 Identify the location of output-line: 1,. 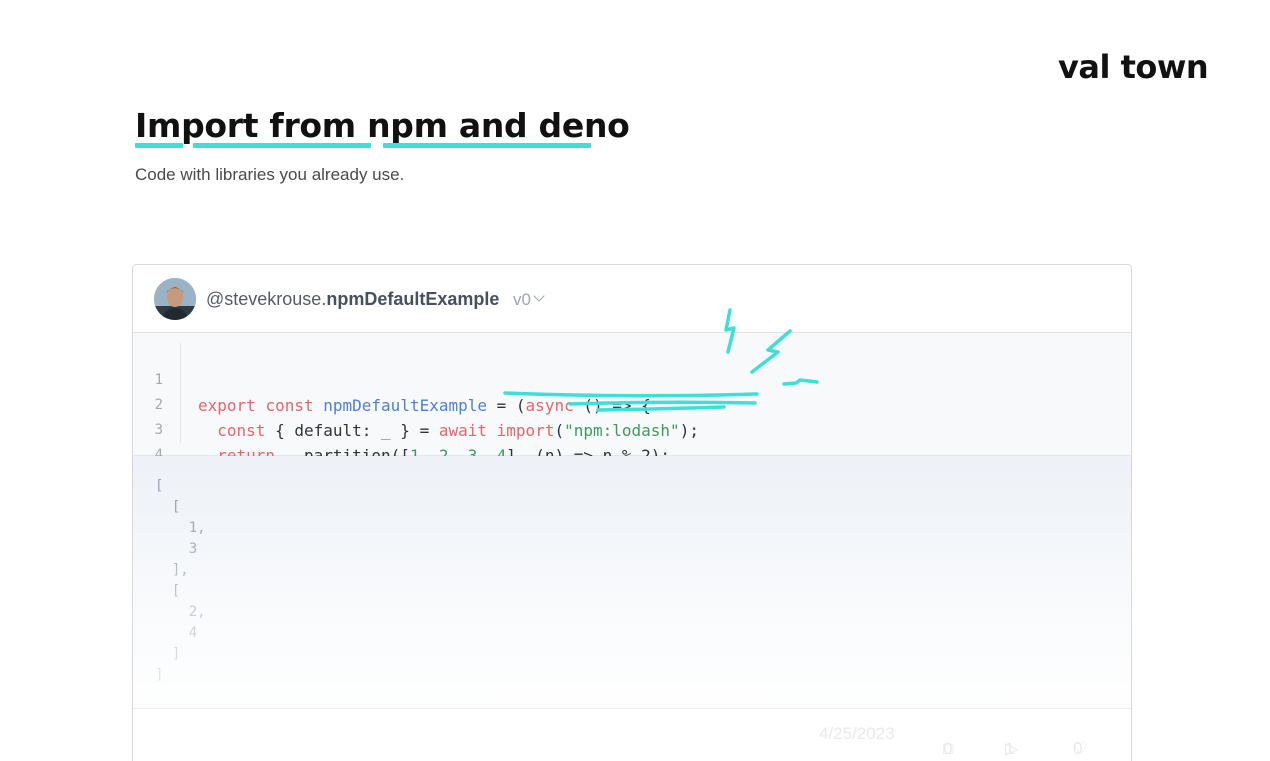
(180, 528).